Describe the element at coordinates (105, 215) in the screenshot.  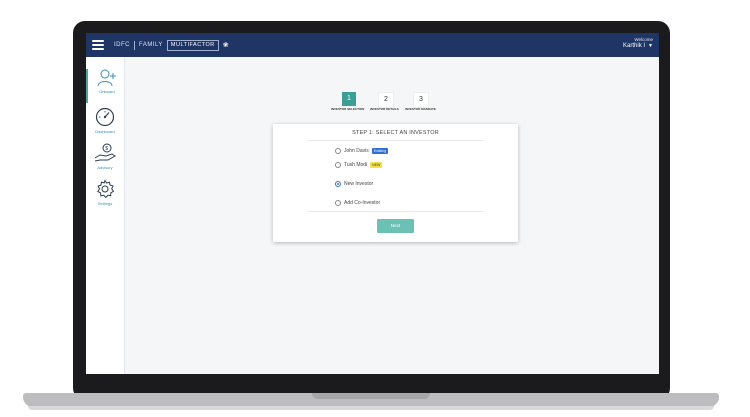
I see `sidebar: Onboard Dashboard $ Advisory Settings` at that location.